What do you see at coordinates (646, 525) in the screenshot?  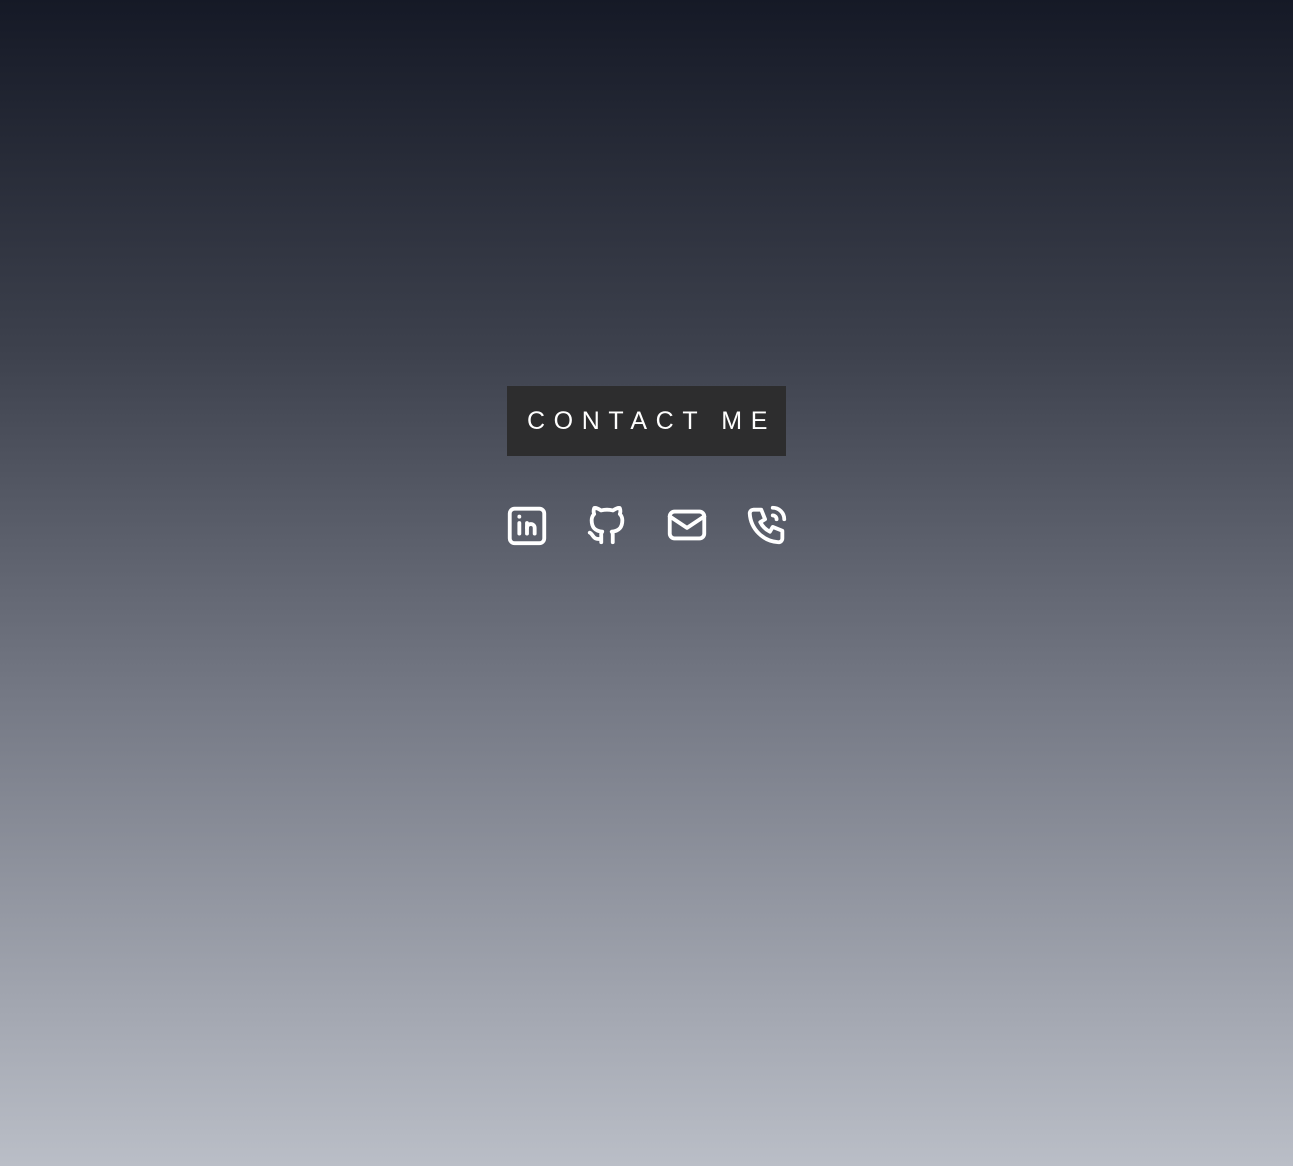 I see `social-links` at bounding box center [646, 525].